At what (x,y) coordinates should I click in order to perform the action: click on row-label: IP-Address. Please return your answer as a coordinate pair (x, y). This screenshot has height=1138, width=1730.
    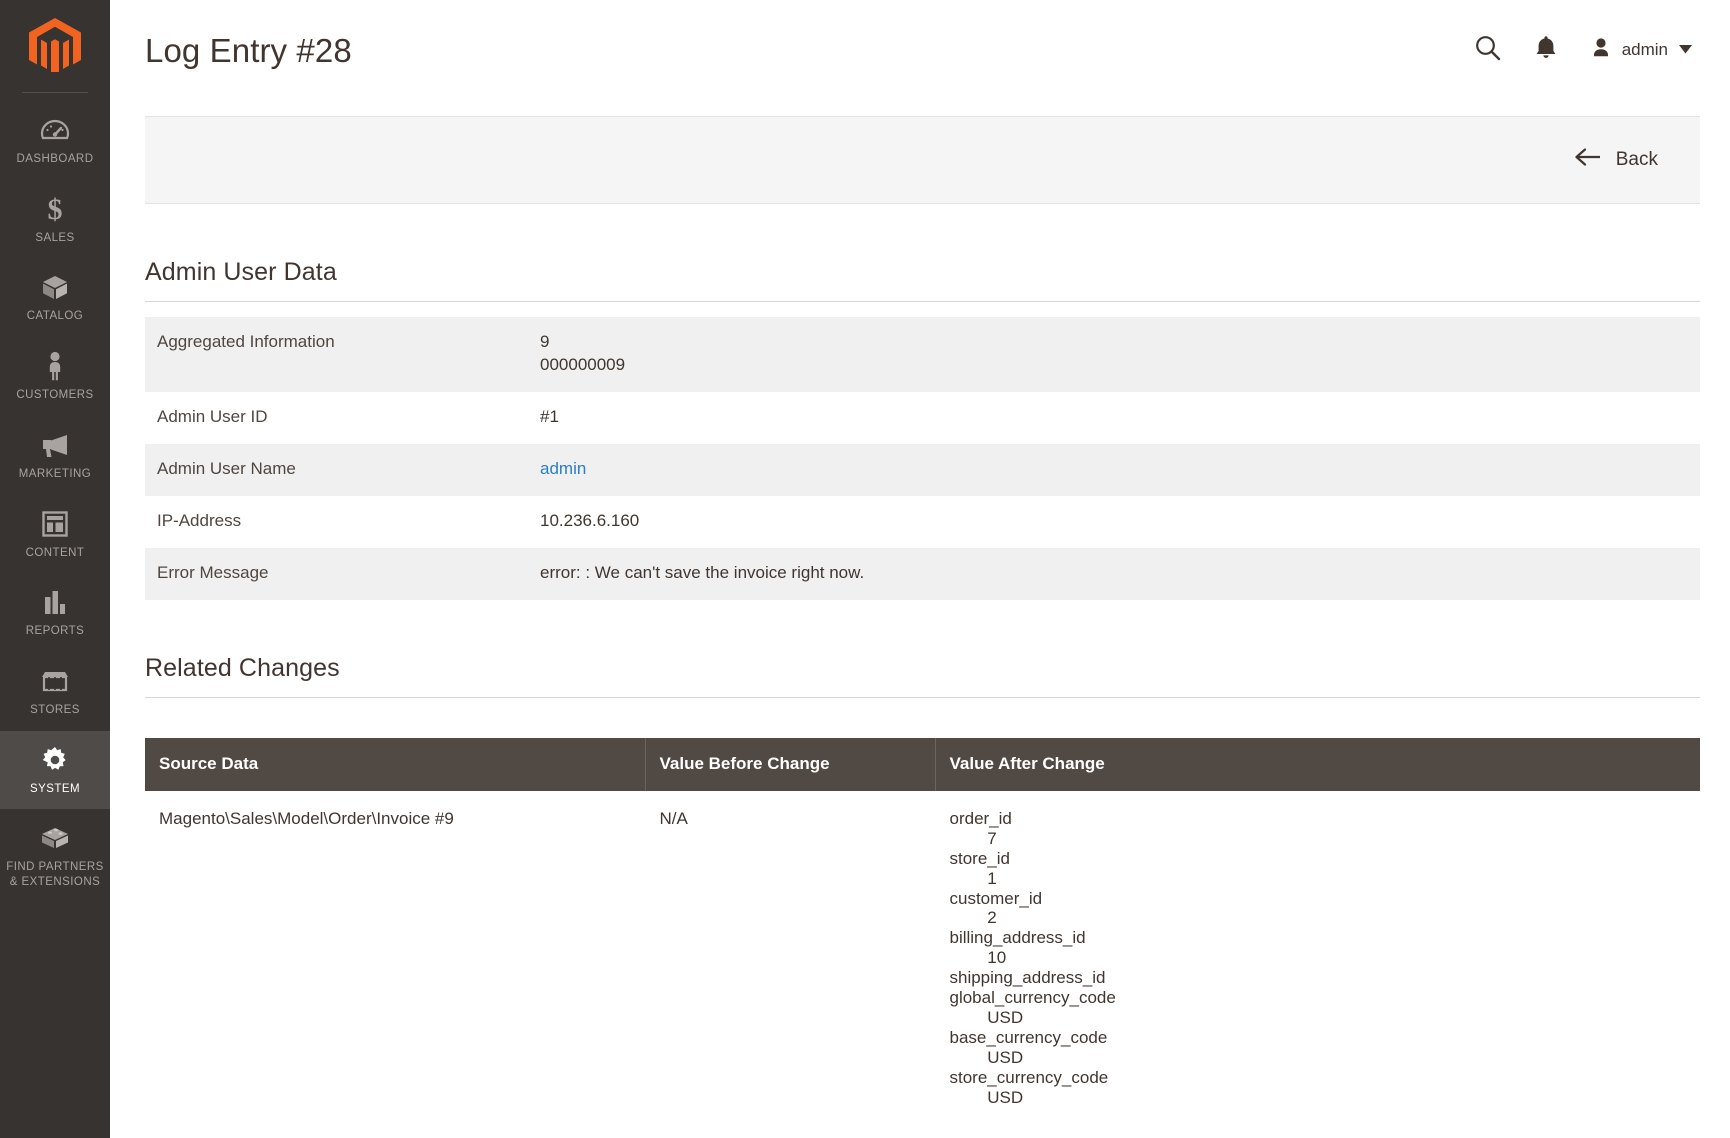
    Looking at the image, I should click on (199, 520).